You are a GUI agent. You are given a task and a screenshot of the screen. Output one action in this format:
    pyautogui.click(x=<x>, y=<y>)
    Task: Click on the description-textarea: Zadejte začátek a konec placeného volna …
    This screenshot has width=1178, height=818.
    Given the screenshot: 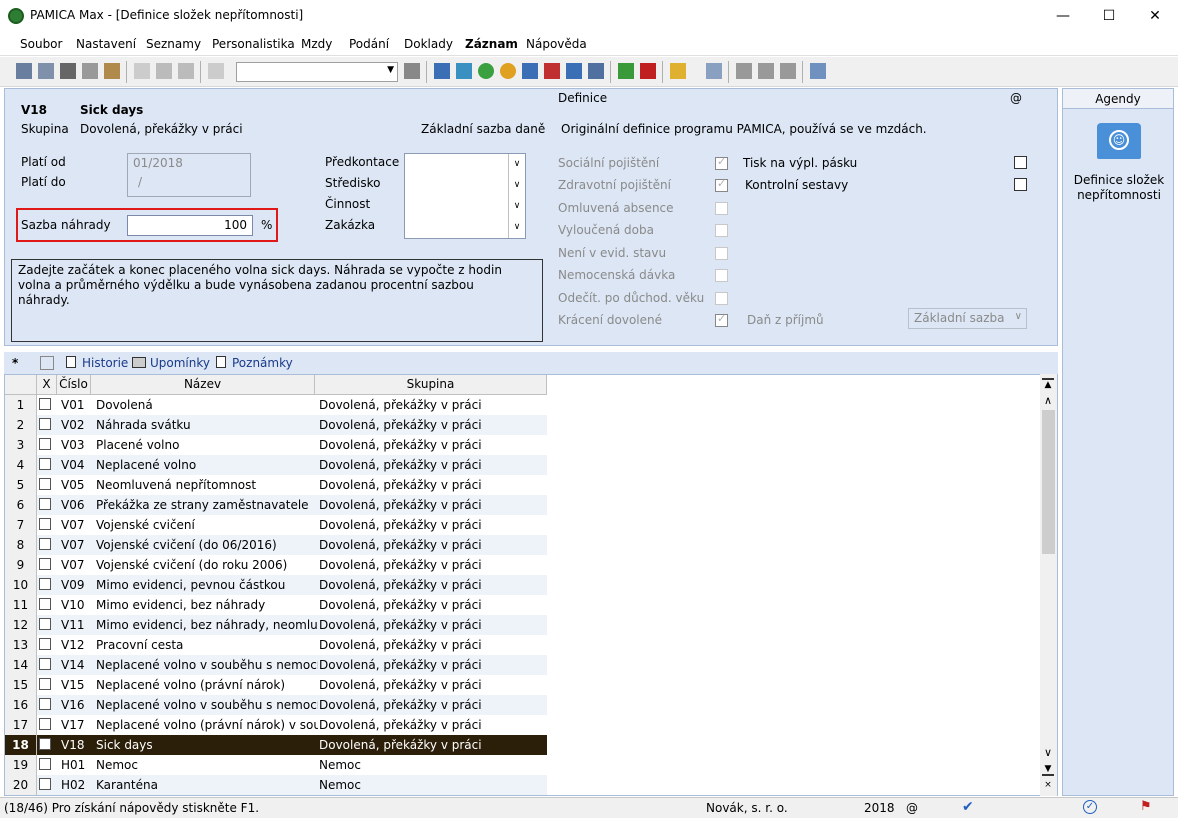 What is the action you would take?
    pyautogui.click(x=277, y=300)
    